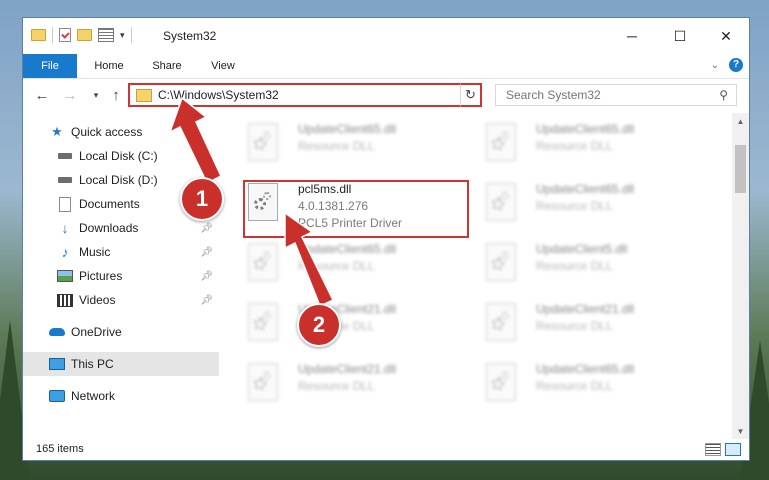  I want to click on sidebar-item-network: Network, so click(121, 396).